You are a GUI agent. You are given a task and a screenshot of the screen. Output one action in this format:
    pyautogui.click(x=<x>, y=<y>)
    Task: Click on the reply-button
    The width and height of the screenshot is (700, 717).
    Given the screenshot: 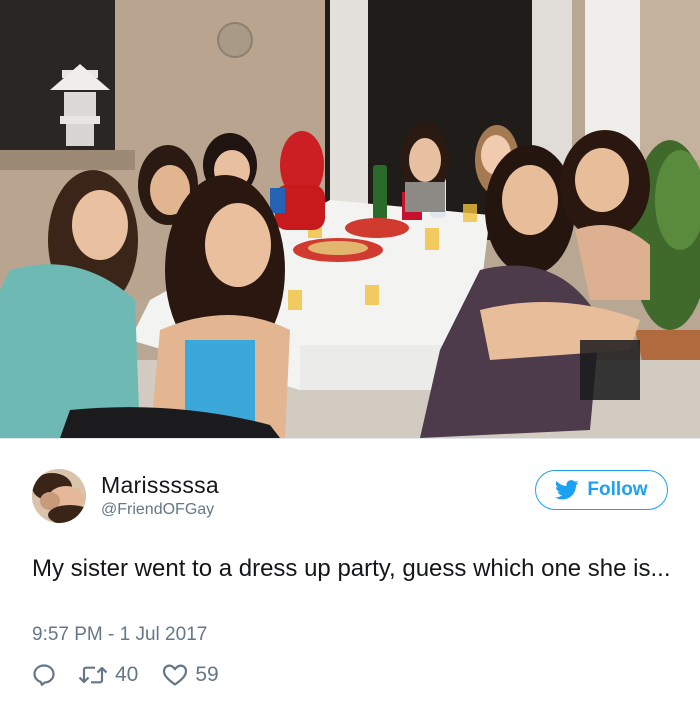 What is the action you would take?
    pyautogui.click(x=44, y=675)
    